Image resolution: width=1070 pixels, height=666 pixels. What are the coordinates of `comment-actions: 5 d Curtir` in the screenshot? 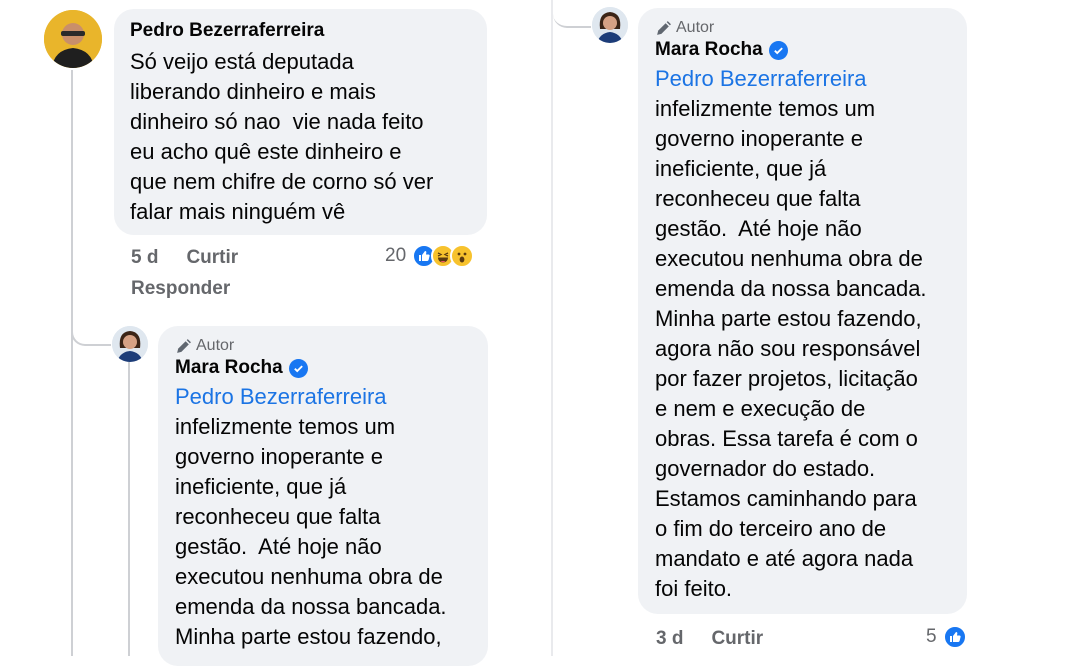 It's located at (184, 258).